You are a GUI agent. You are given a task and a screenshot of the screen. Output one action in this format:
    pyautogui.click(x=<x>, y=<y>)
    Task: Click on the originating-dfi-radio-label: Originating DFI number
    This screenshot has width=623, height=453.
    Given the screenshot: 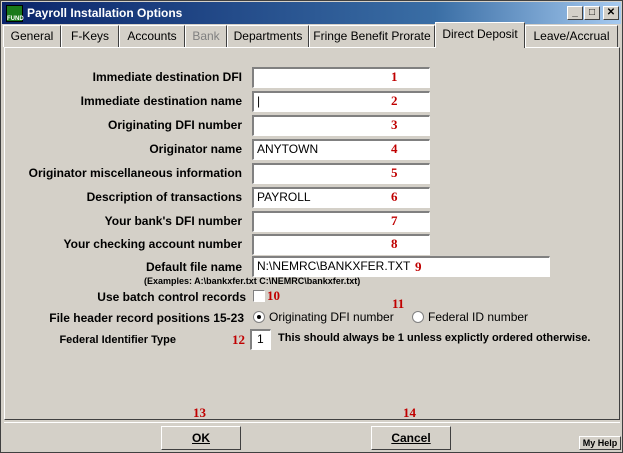 What is the action you would take?
    pyautogui.click(x=331, y=317)
    